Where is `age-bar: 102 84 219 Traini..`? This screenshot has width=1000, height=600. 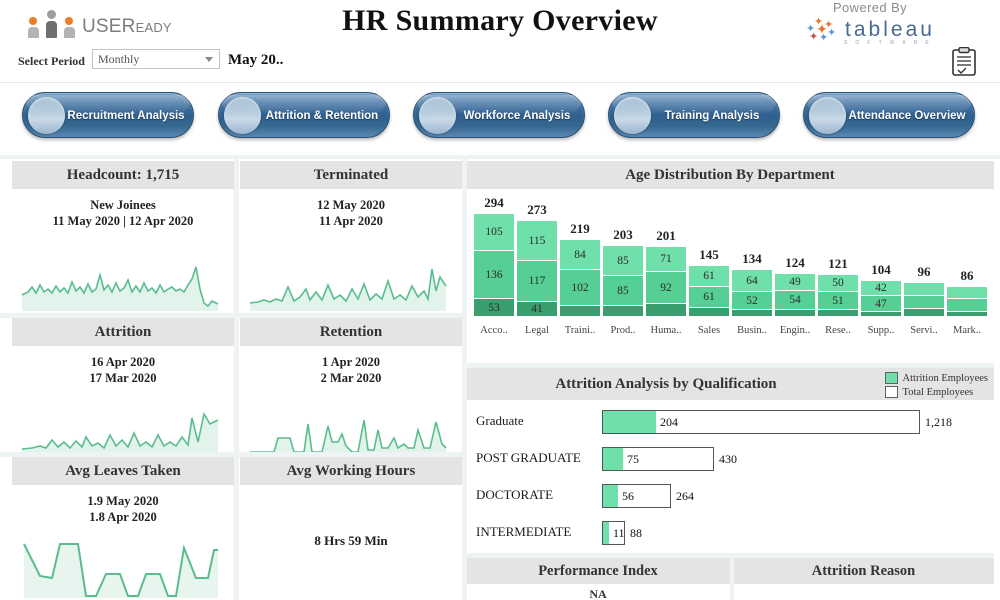
age-bar: 102 84 219 Traini.. is located at coordinates (580, 278).